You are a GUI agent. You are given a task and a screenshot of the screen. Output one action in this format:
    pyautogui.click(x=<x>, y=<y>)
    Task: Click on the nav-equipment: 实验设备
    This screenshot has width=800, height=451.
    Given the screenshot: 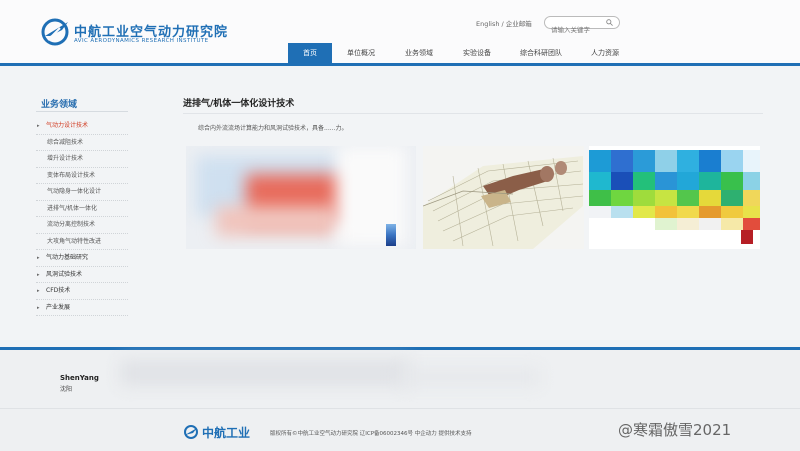 What is the action you would take?
    pyautogui.click(x=477, y=53)
    